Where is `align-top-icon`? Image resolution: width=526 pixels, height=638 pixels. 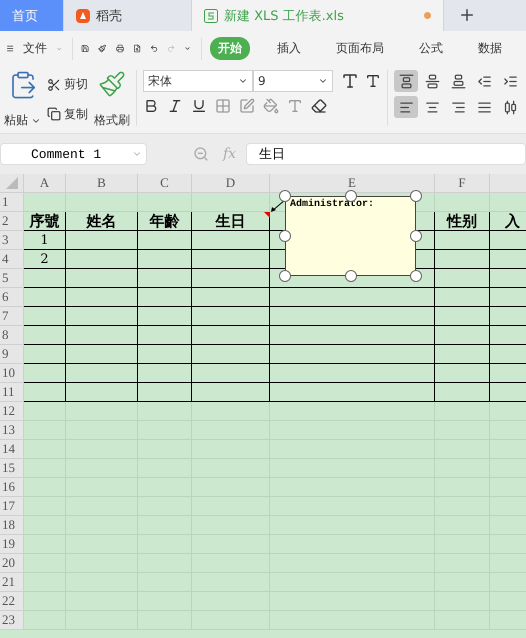
align-top-icon is located at coordinates (406, 81).